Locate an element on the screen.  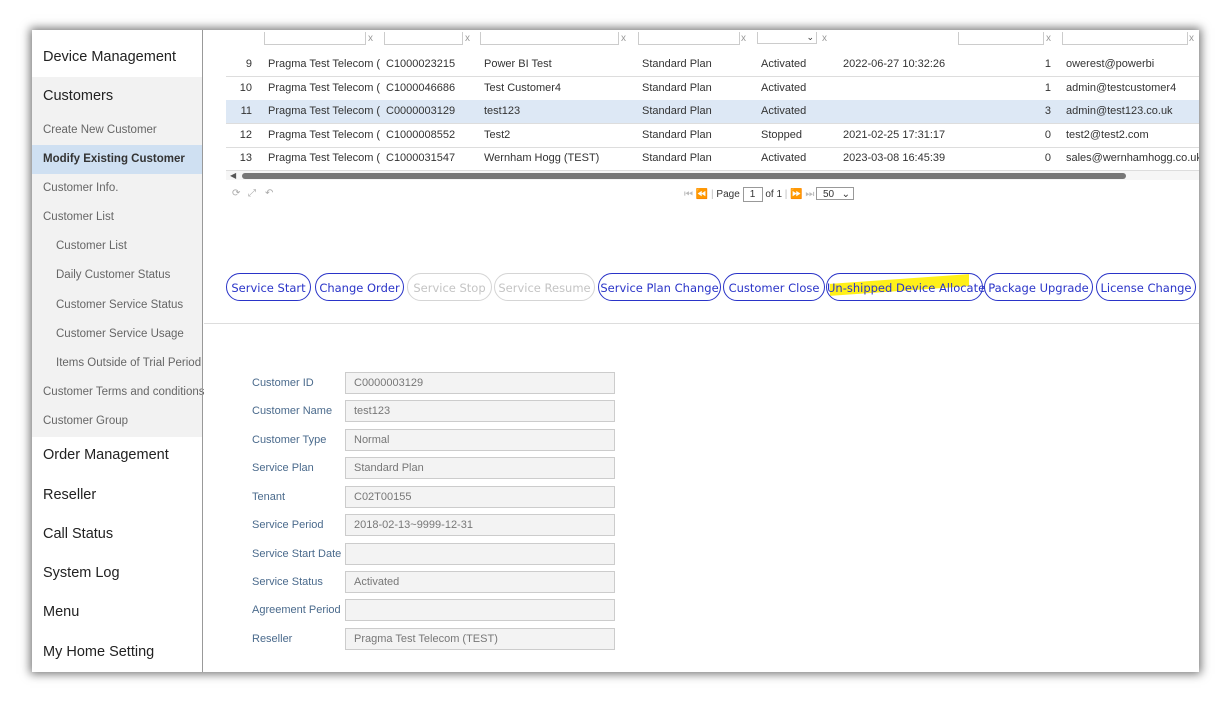
customer-type-label: Customer Type is located at coordinates (289, 440).